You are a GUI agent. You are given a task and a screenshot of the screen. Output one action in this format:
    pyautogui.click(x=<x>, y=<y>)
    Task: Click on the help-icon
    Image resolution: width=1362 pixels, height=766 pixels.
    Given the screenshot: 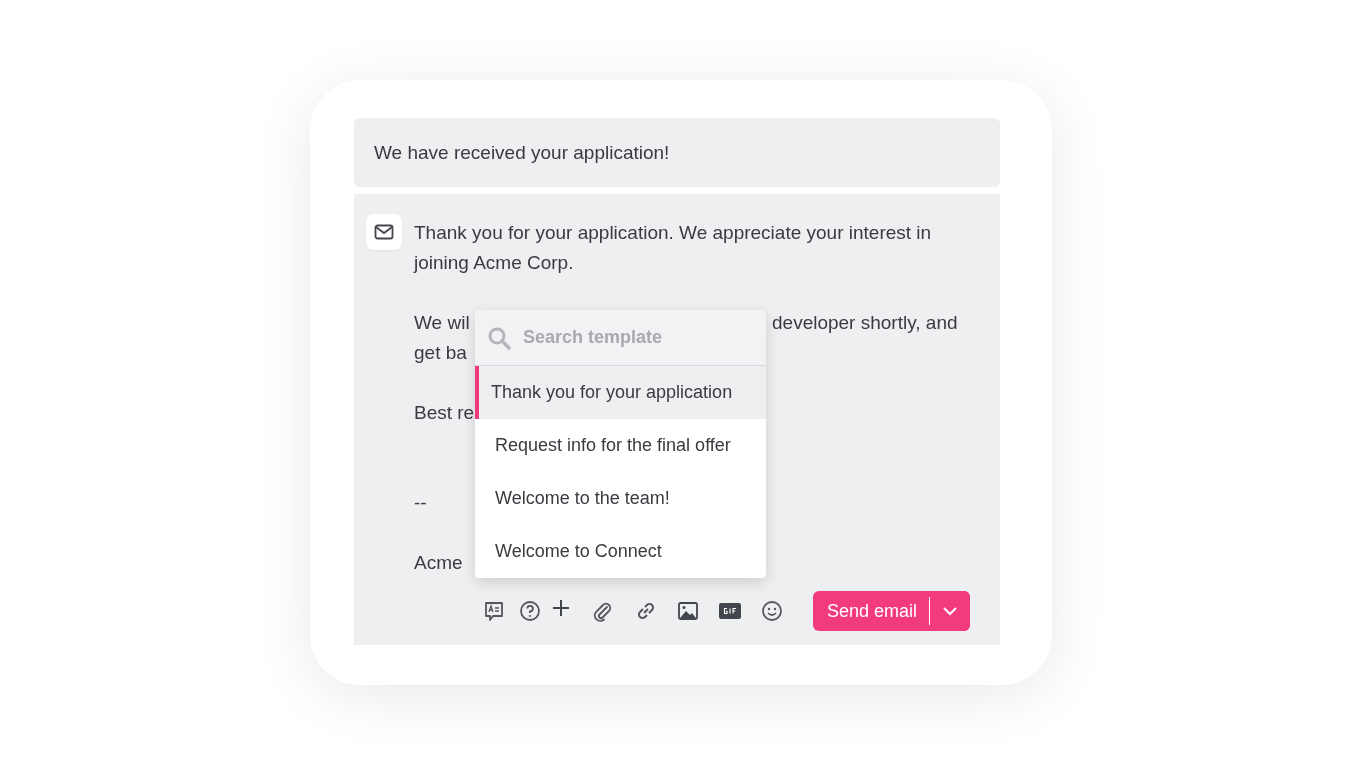 What is the action you would take?
    pyautogui.click(x=530, y=611)
    